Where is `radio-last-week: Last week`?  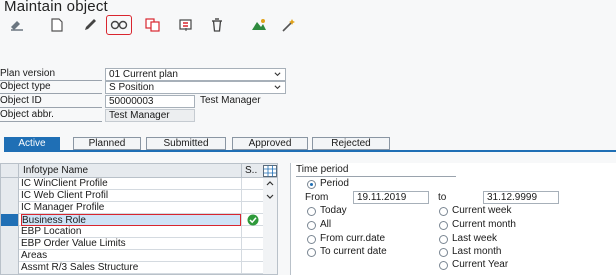 radio-last-week: Last week is located at coordinates (468, 239).